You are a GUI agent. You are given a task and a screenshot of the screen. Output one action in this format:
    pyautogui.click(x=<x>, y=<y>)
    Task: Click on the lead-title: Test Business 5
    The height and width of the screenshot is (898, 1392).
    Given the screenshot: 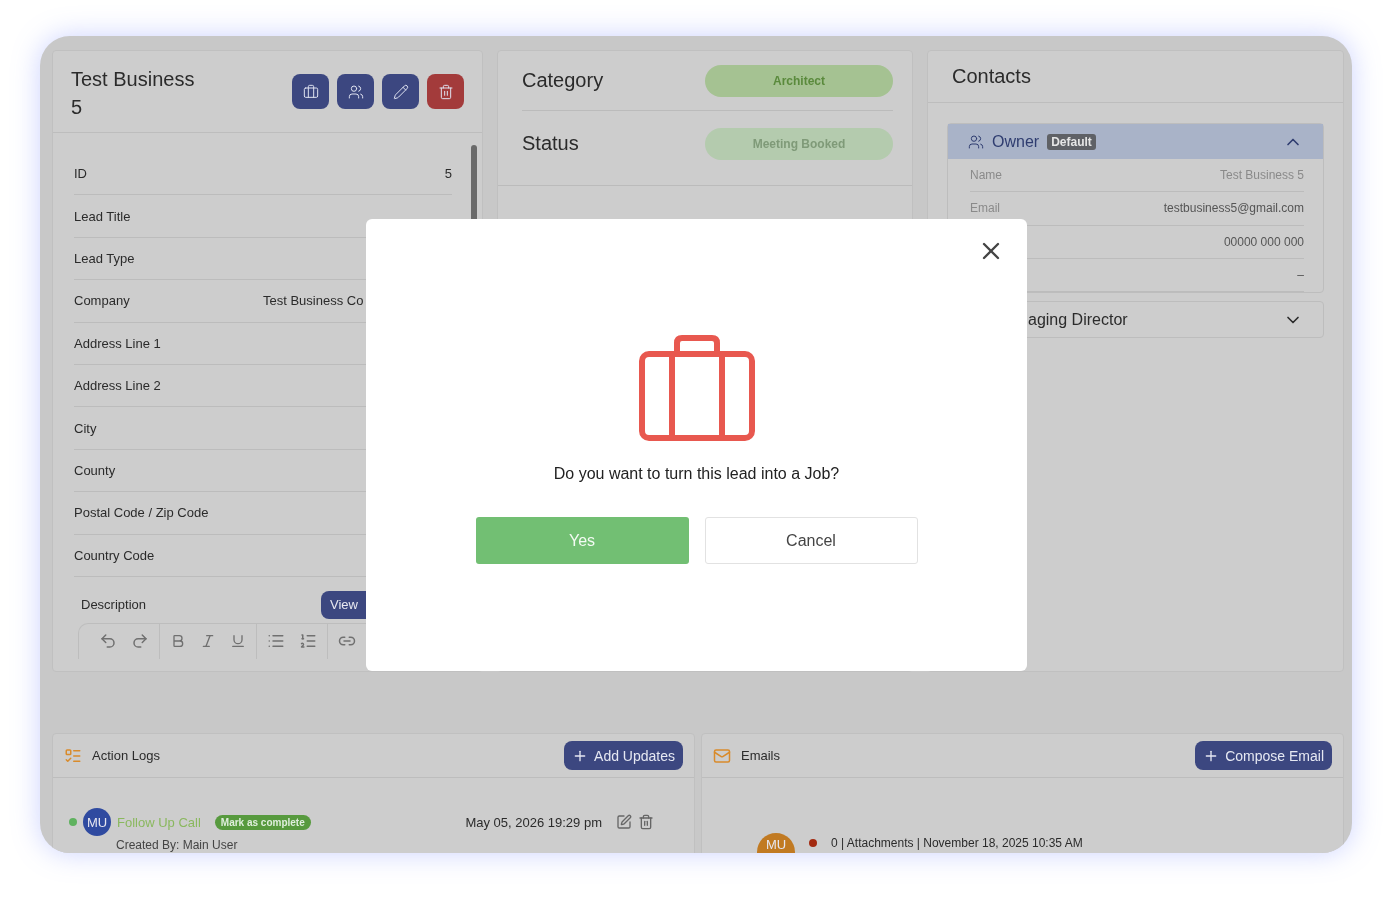 What is the action you would take?
    pyautogui.click(x=133, y=93)
    